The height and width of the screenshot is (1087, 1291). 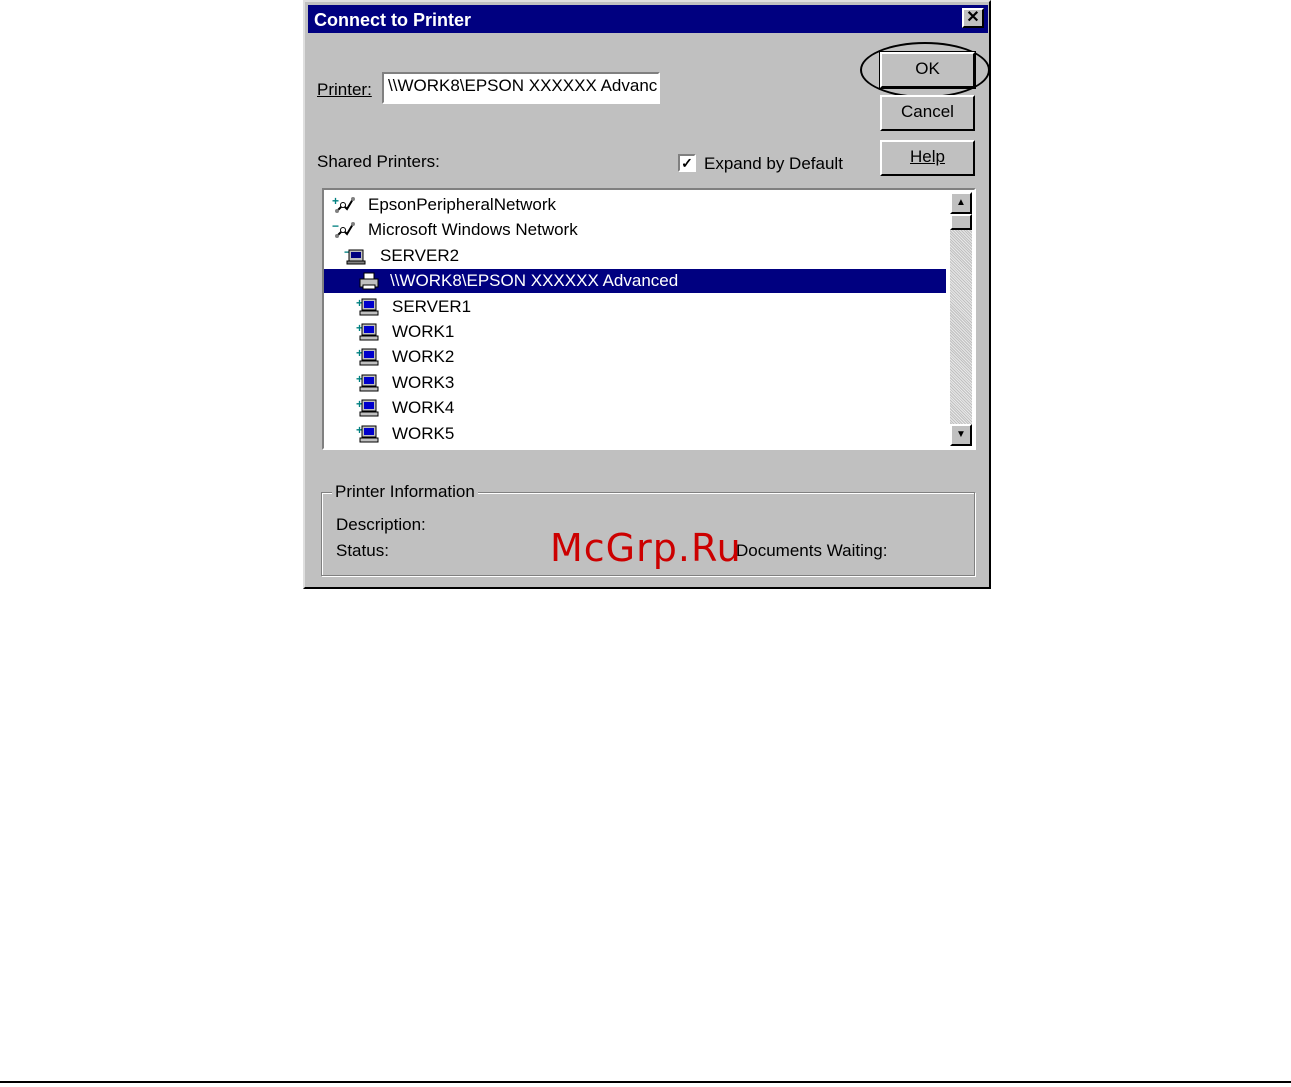 I want to click on printer-label-text: Printer:, so click(x=344, y=89).